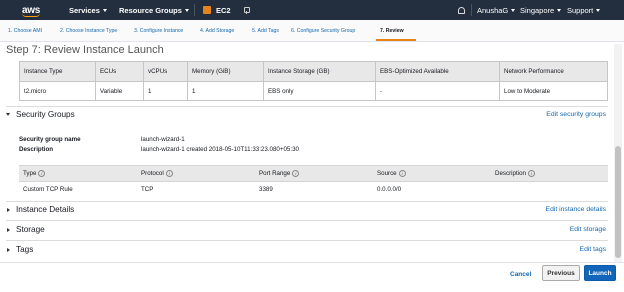 Image resolution: width=624 pixels, height=292 pixels. I want to click on edit-tags-link: Edit tags, so click(593, 249).